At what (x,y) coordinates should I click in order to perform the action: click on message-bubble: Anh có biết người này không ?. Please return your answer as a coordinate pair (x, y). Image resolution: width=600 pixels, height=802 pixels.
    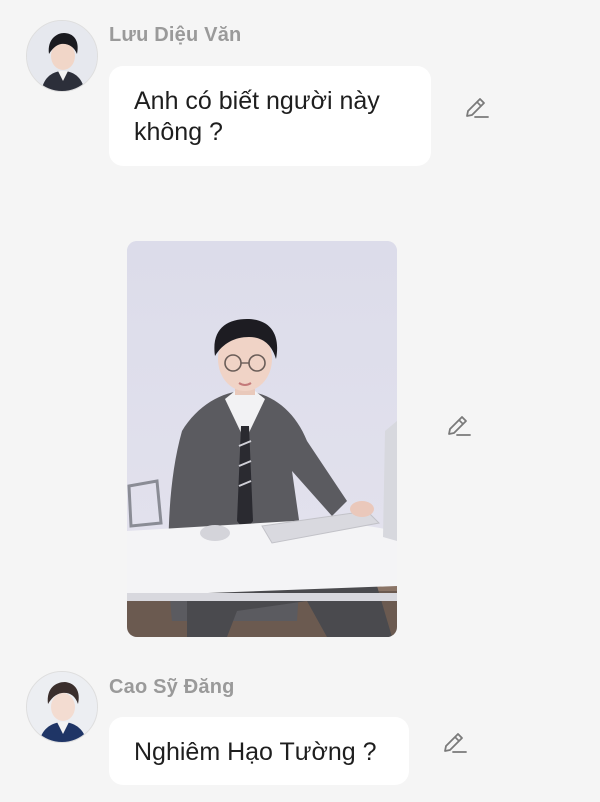
    Looking at the image, I should click on (270, 116).